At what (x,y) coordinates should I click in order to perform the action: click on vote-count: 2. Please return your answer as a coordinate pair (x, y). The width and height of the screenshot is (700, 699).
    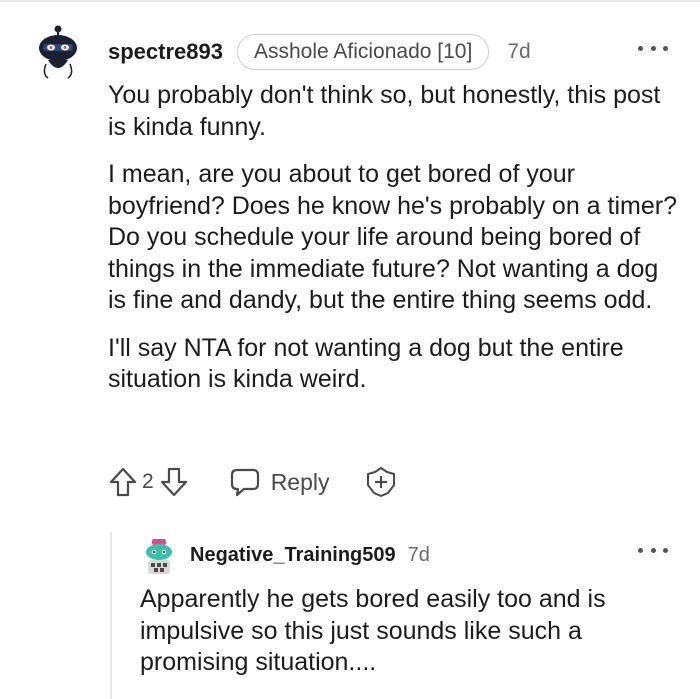
    Looking at the image, I should click on (148, 481).